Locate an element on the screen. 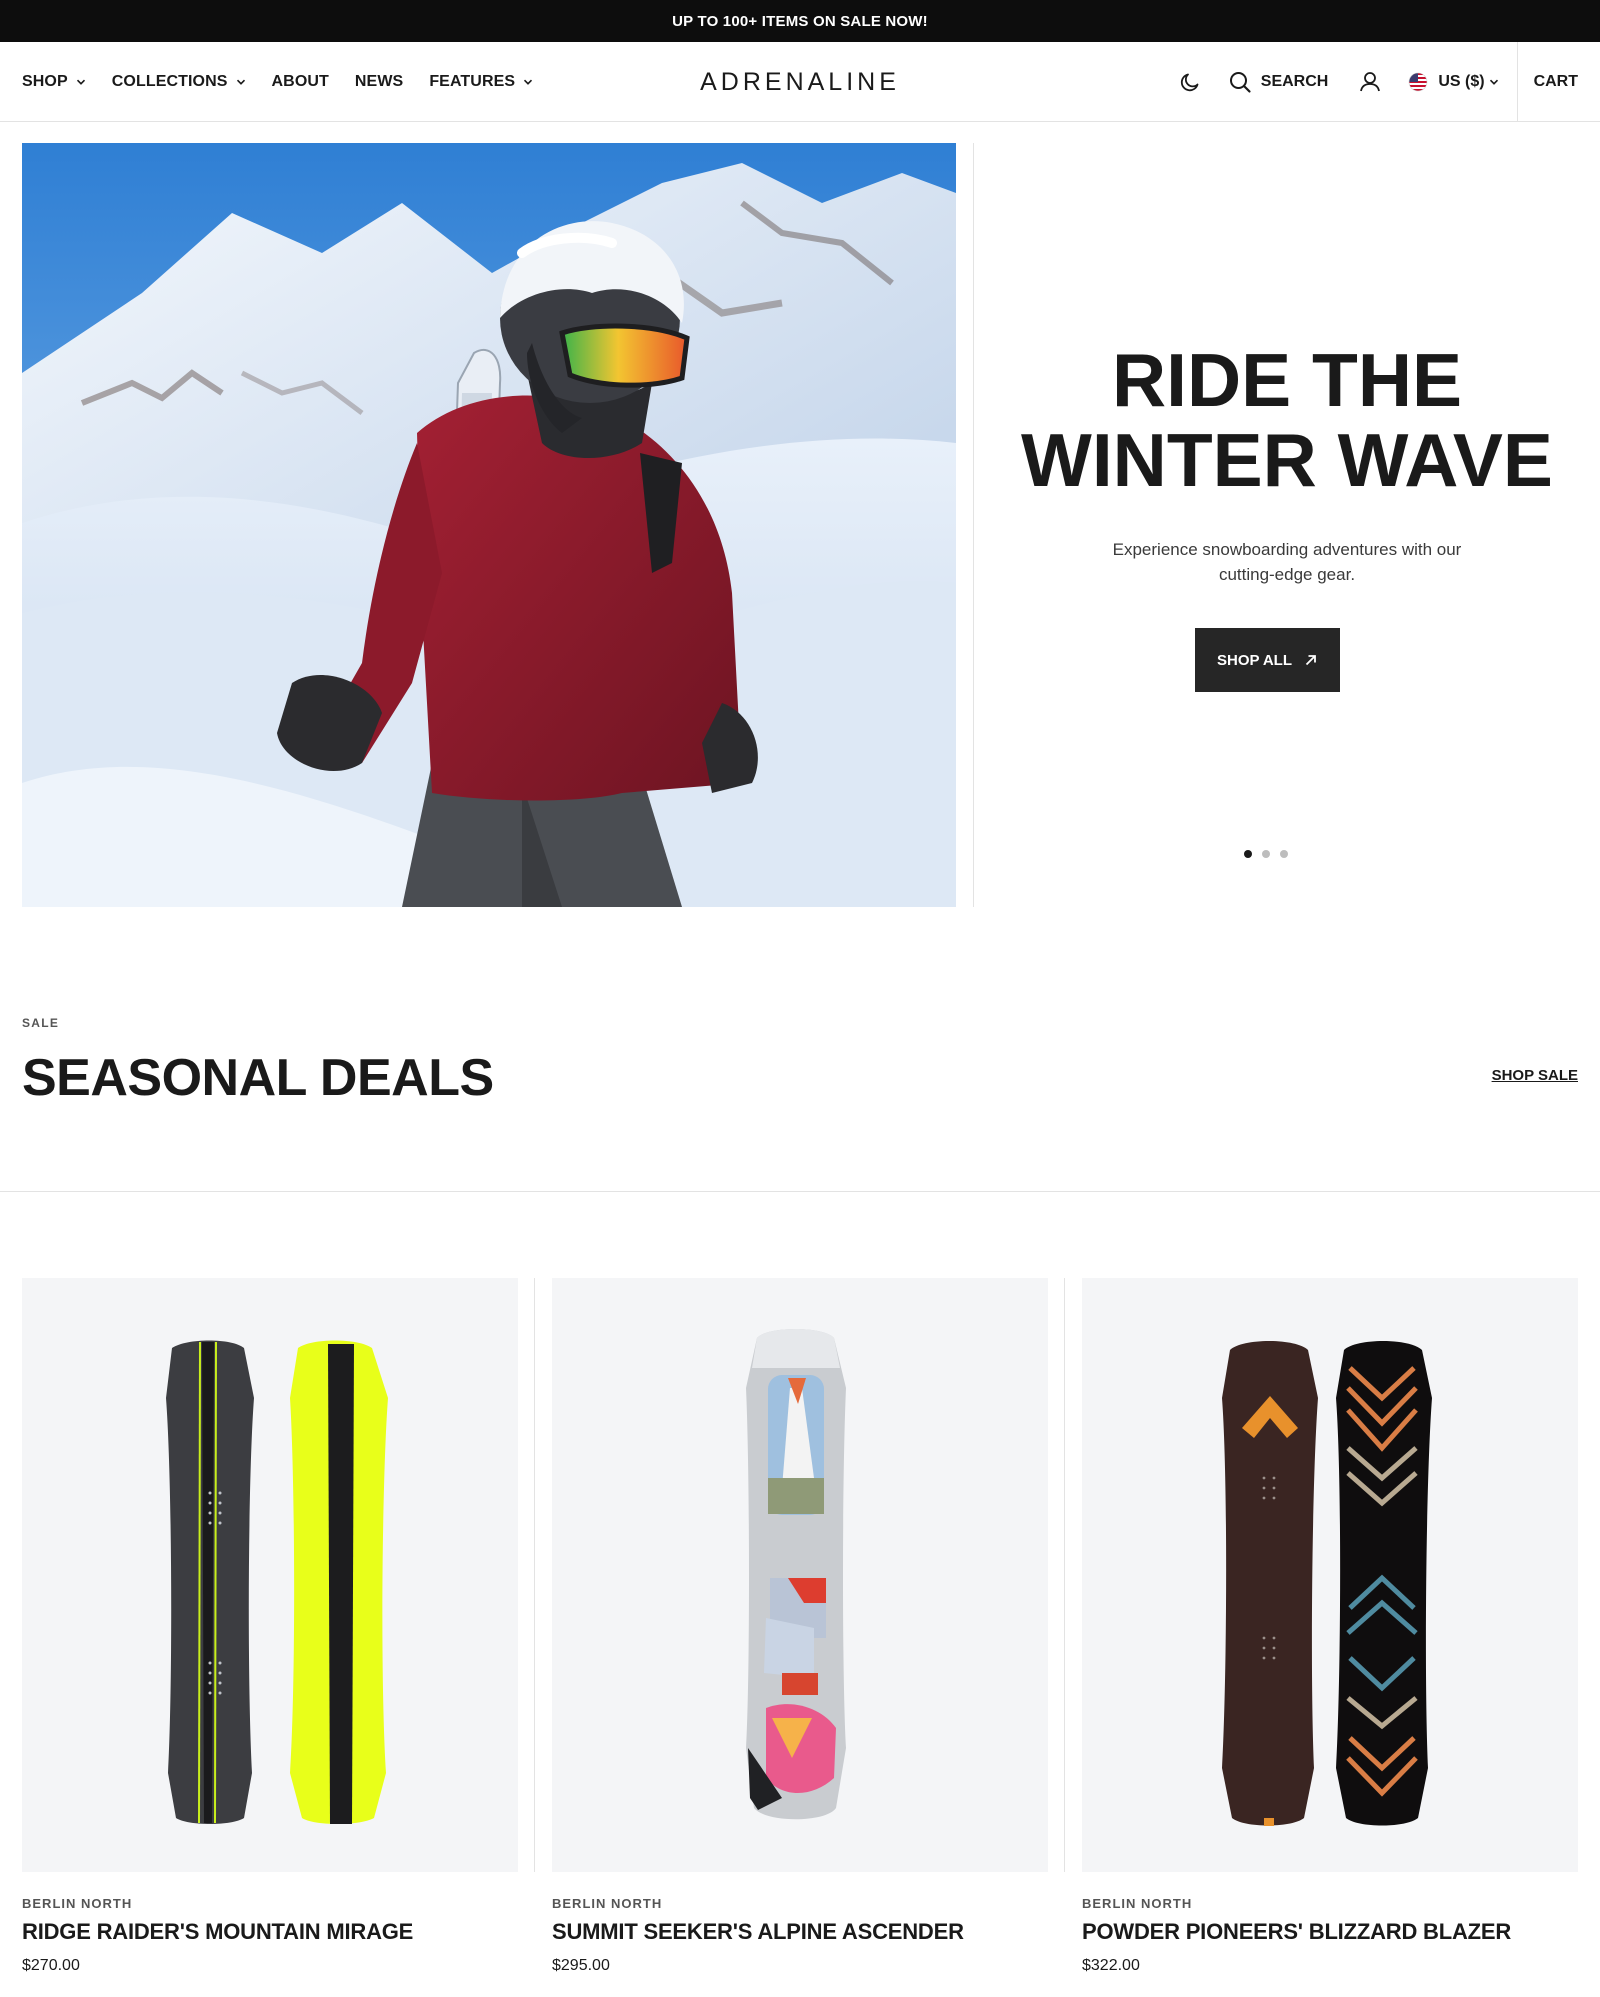  product-name: SUMMIT SEEKER'S ALPINE ASCENDER is located at coordinates (758, 1932).